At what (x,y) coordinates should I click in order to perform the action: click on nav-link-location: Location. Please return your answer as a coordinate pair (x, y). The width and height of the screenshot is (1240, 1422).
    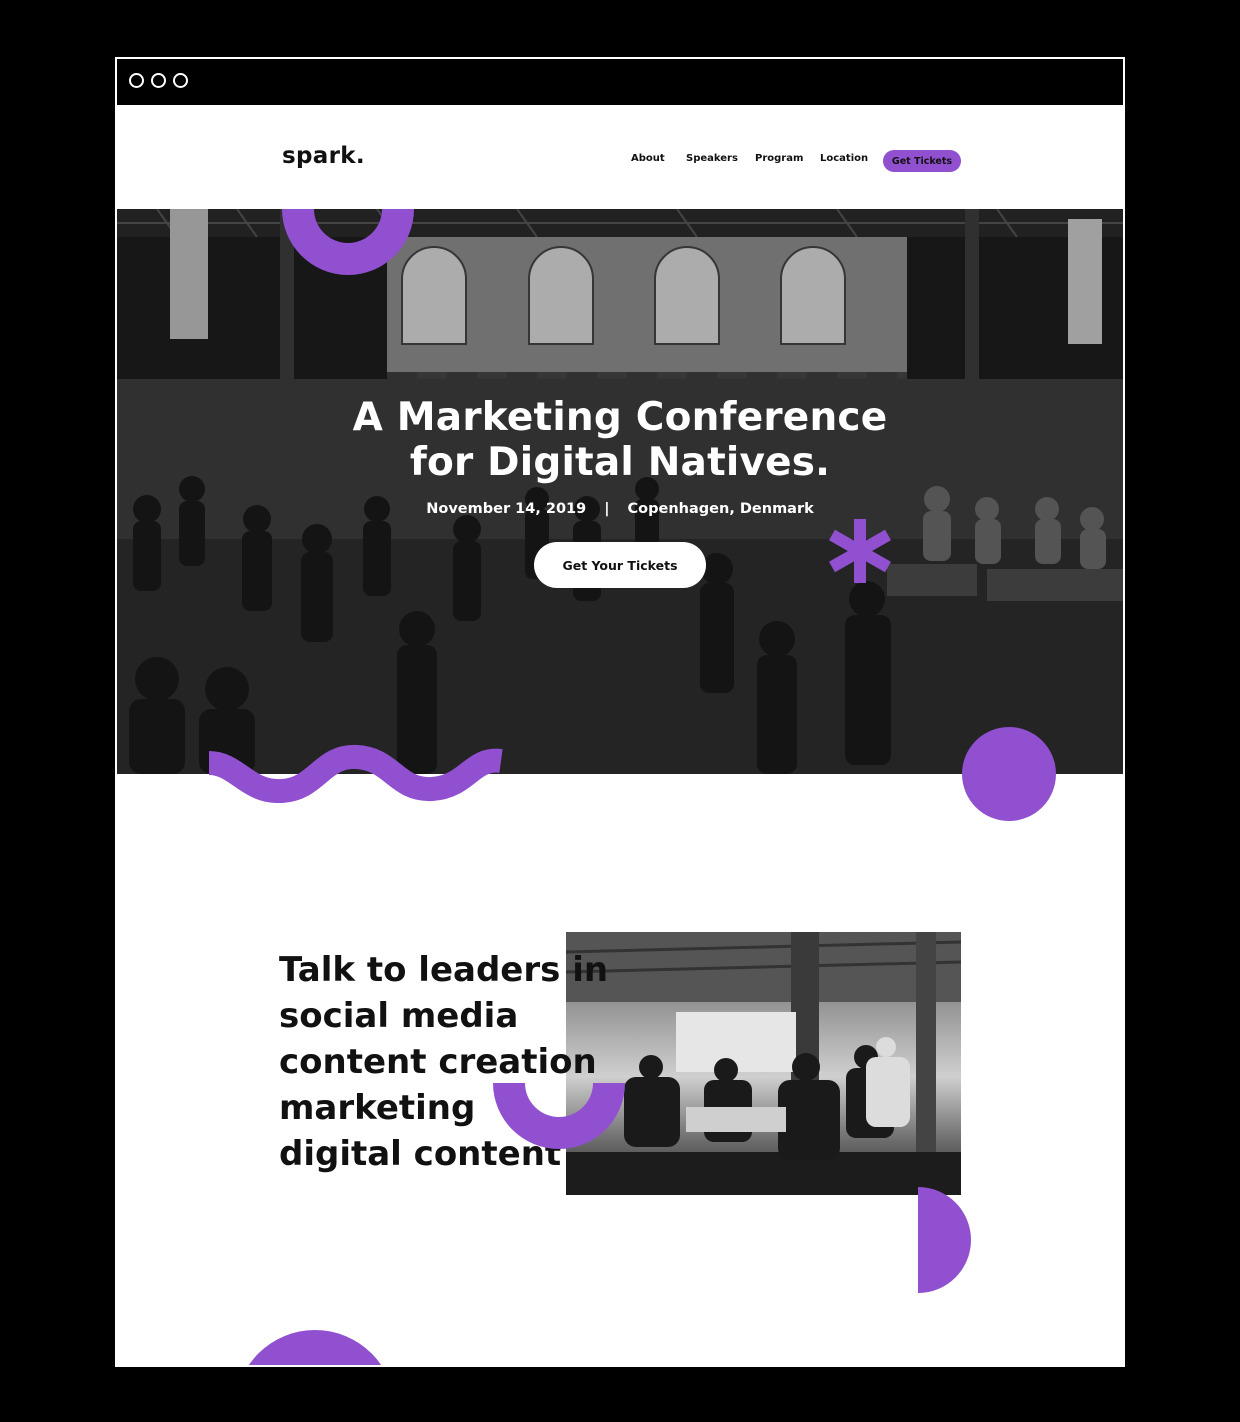
    Looking at the image, I should click on (844, 158).